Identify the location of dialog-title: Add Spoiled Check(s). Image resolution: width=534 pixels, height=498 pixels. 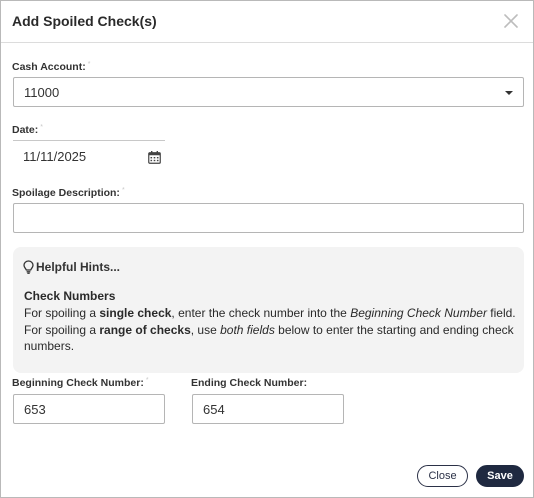
(84, 21).